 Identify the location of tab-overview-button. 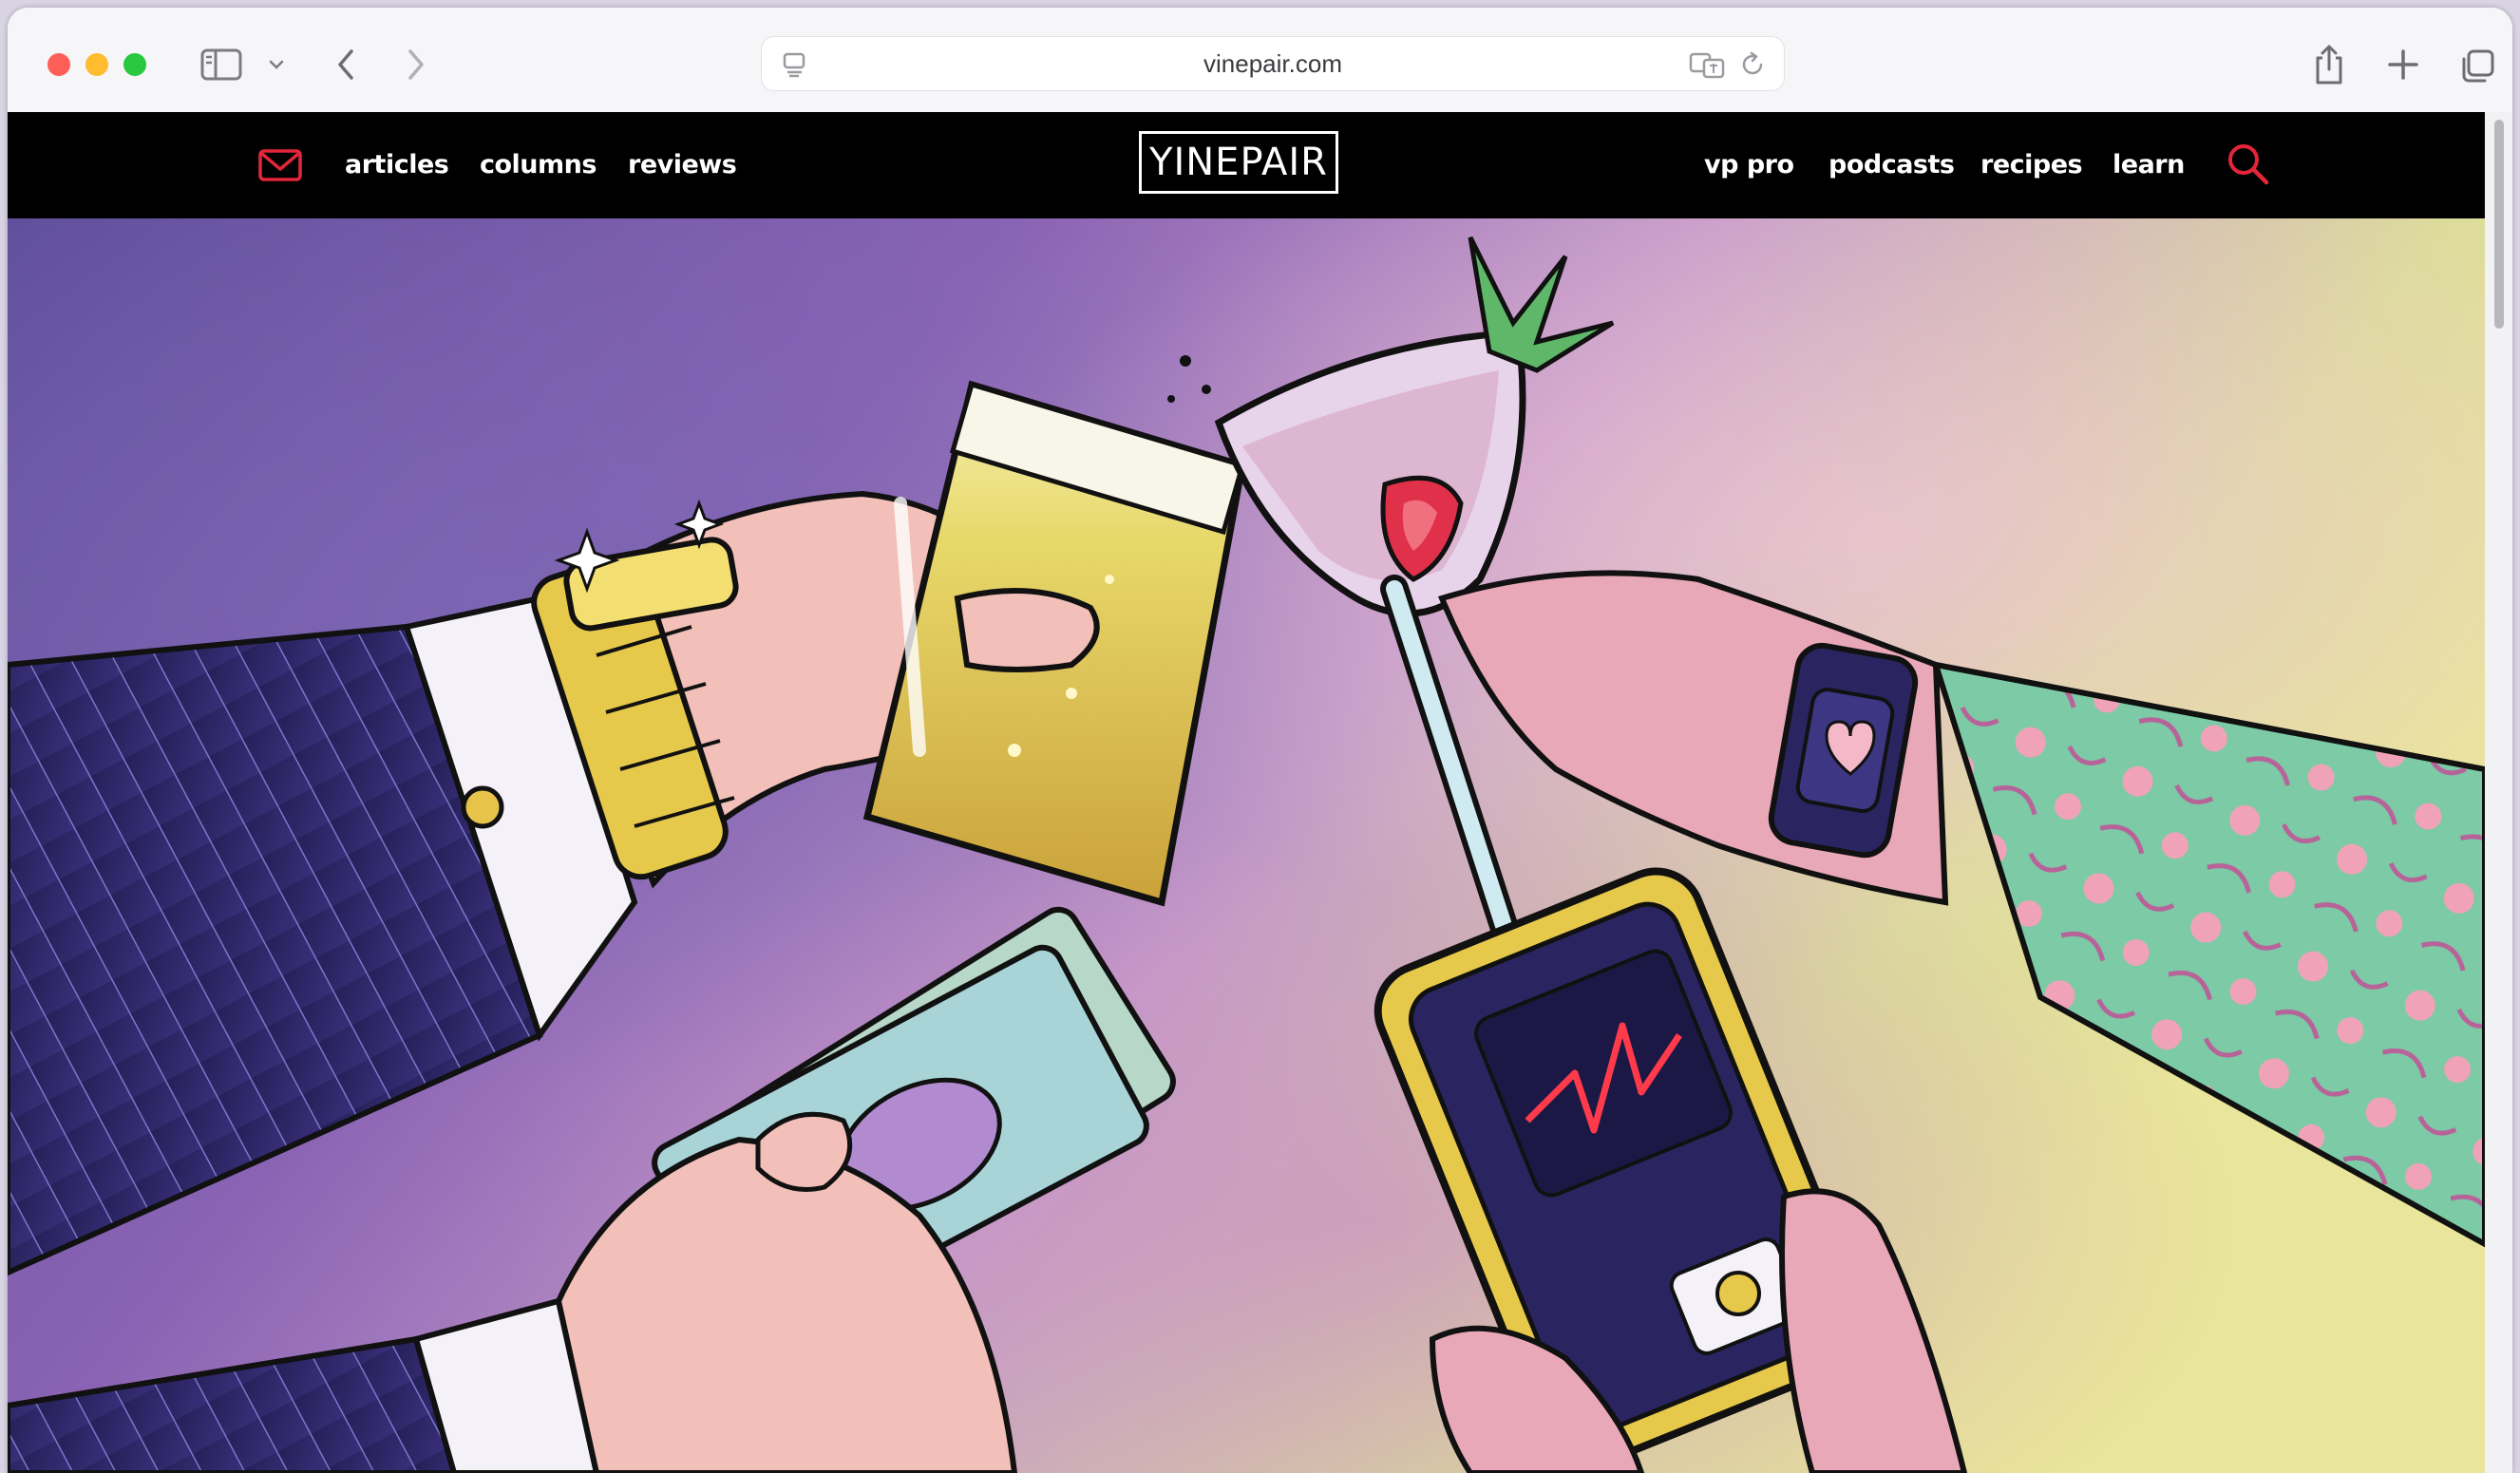
(2477, 66).